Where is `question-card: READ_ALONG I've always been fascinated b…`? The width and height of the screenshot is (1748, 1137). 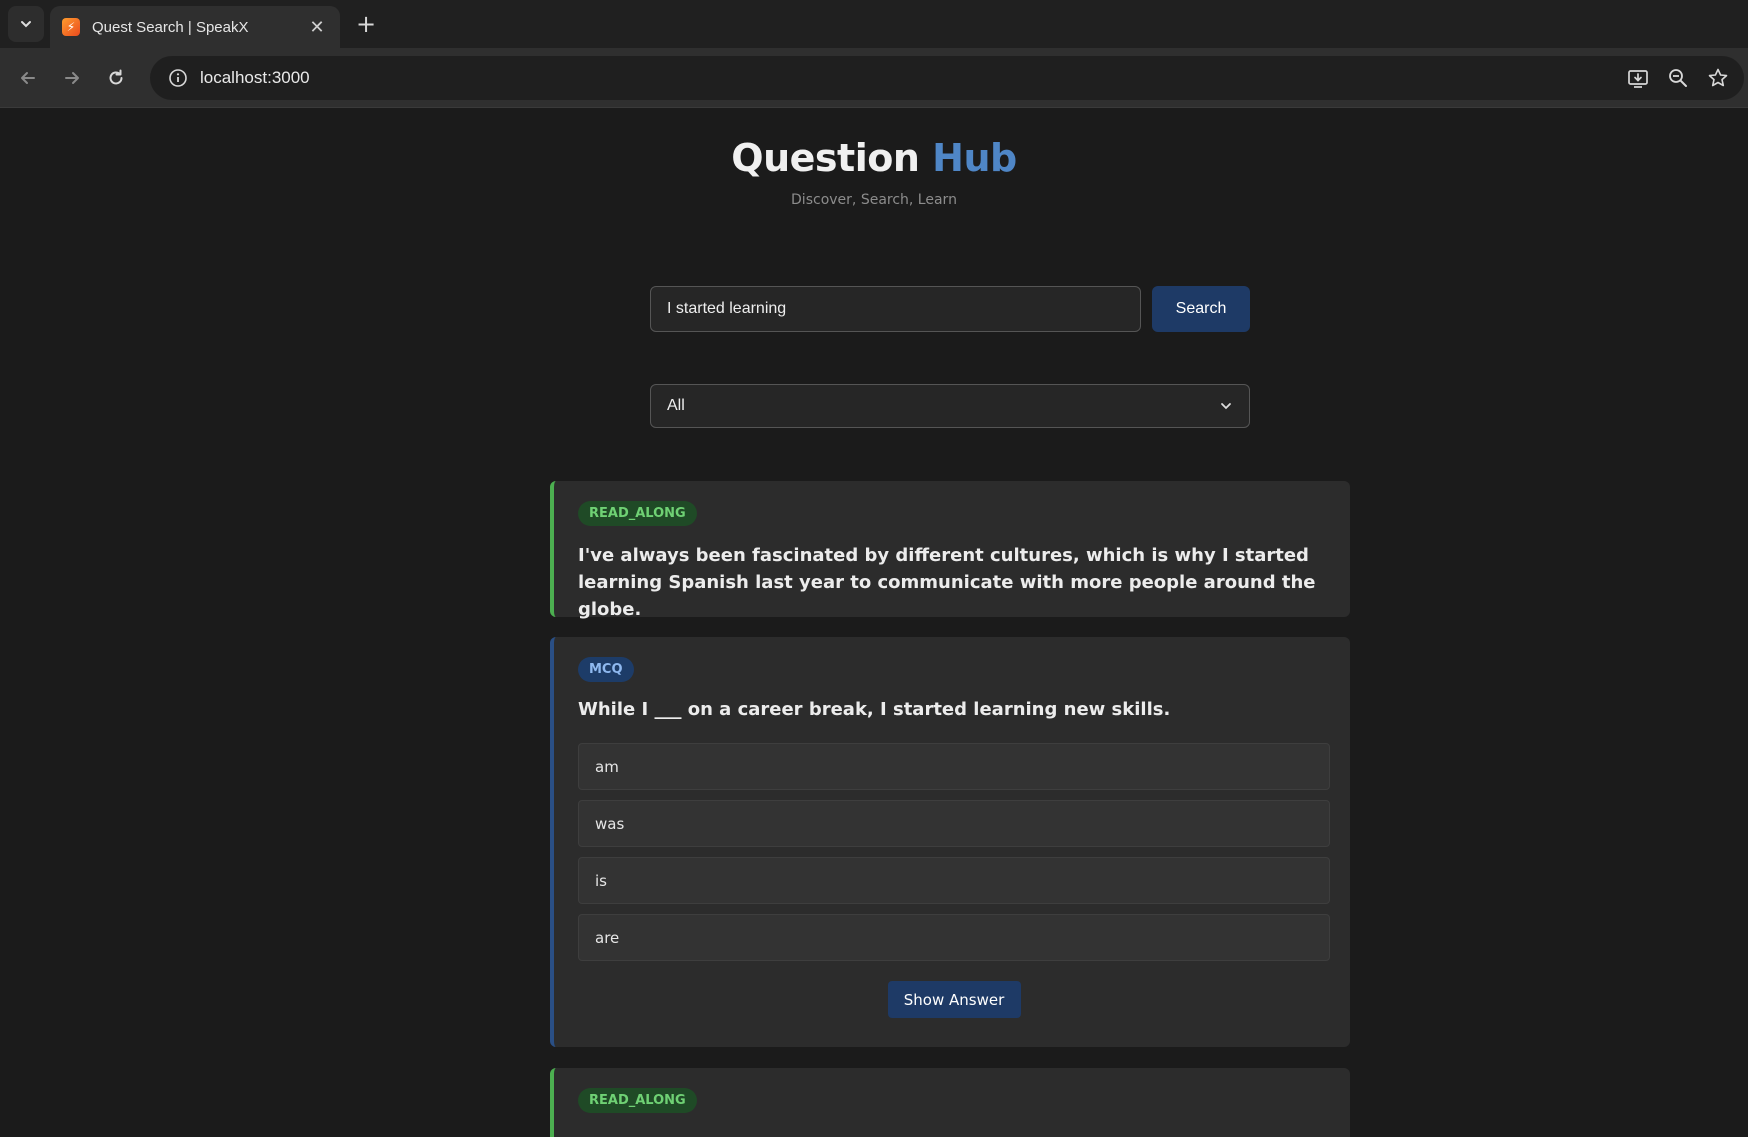 question-card: READ_ALONG I've always been fascinated b… is located at coordinates (950, 550).